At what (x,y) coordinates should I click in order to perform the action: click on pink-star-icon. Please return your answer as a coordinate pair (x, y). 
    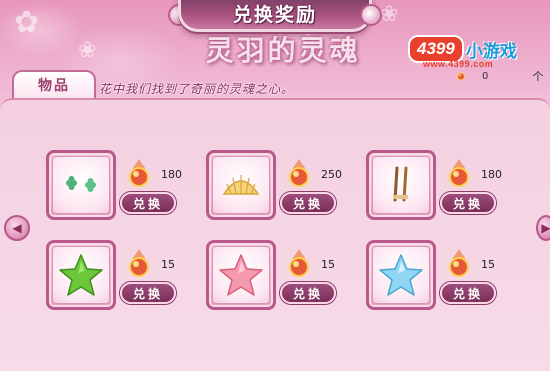
    Looking at the image, I should click on (241, 275).